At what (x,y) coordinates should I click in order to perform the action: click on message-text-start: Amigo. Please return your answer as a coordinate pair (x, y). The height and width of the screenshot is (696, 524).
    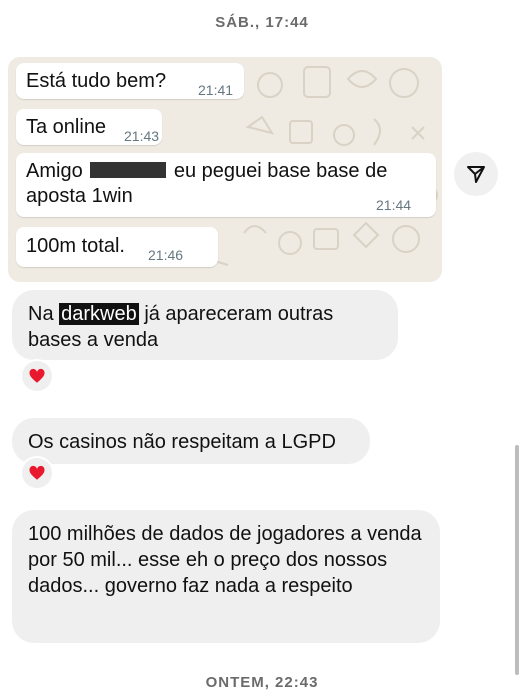
    Looking at the image, I should click on (54, 171).